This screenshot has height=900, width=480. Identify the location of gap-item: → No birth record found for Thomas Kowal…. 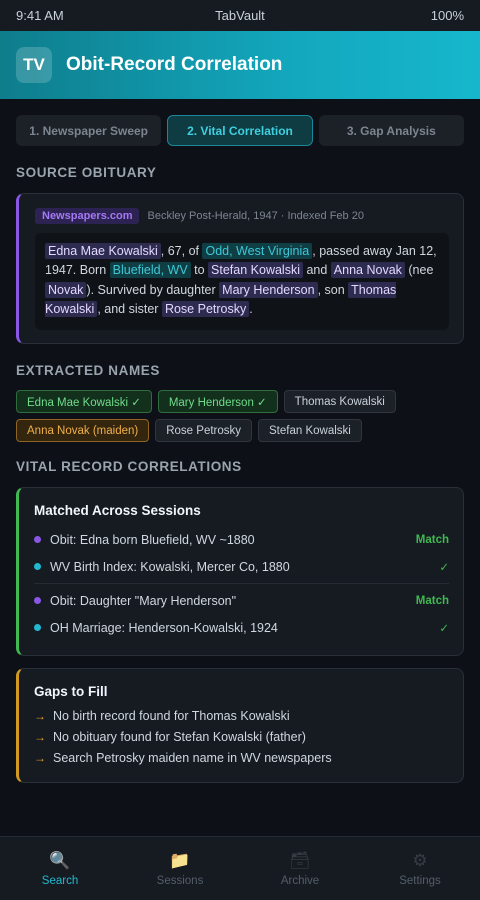
(241, 715).